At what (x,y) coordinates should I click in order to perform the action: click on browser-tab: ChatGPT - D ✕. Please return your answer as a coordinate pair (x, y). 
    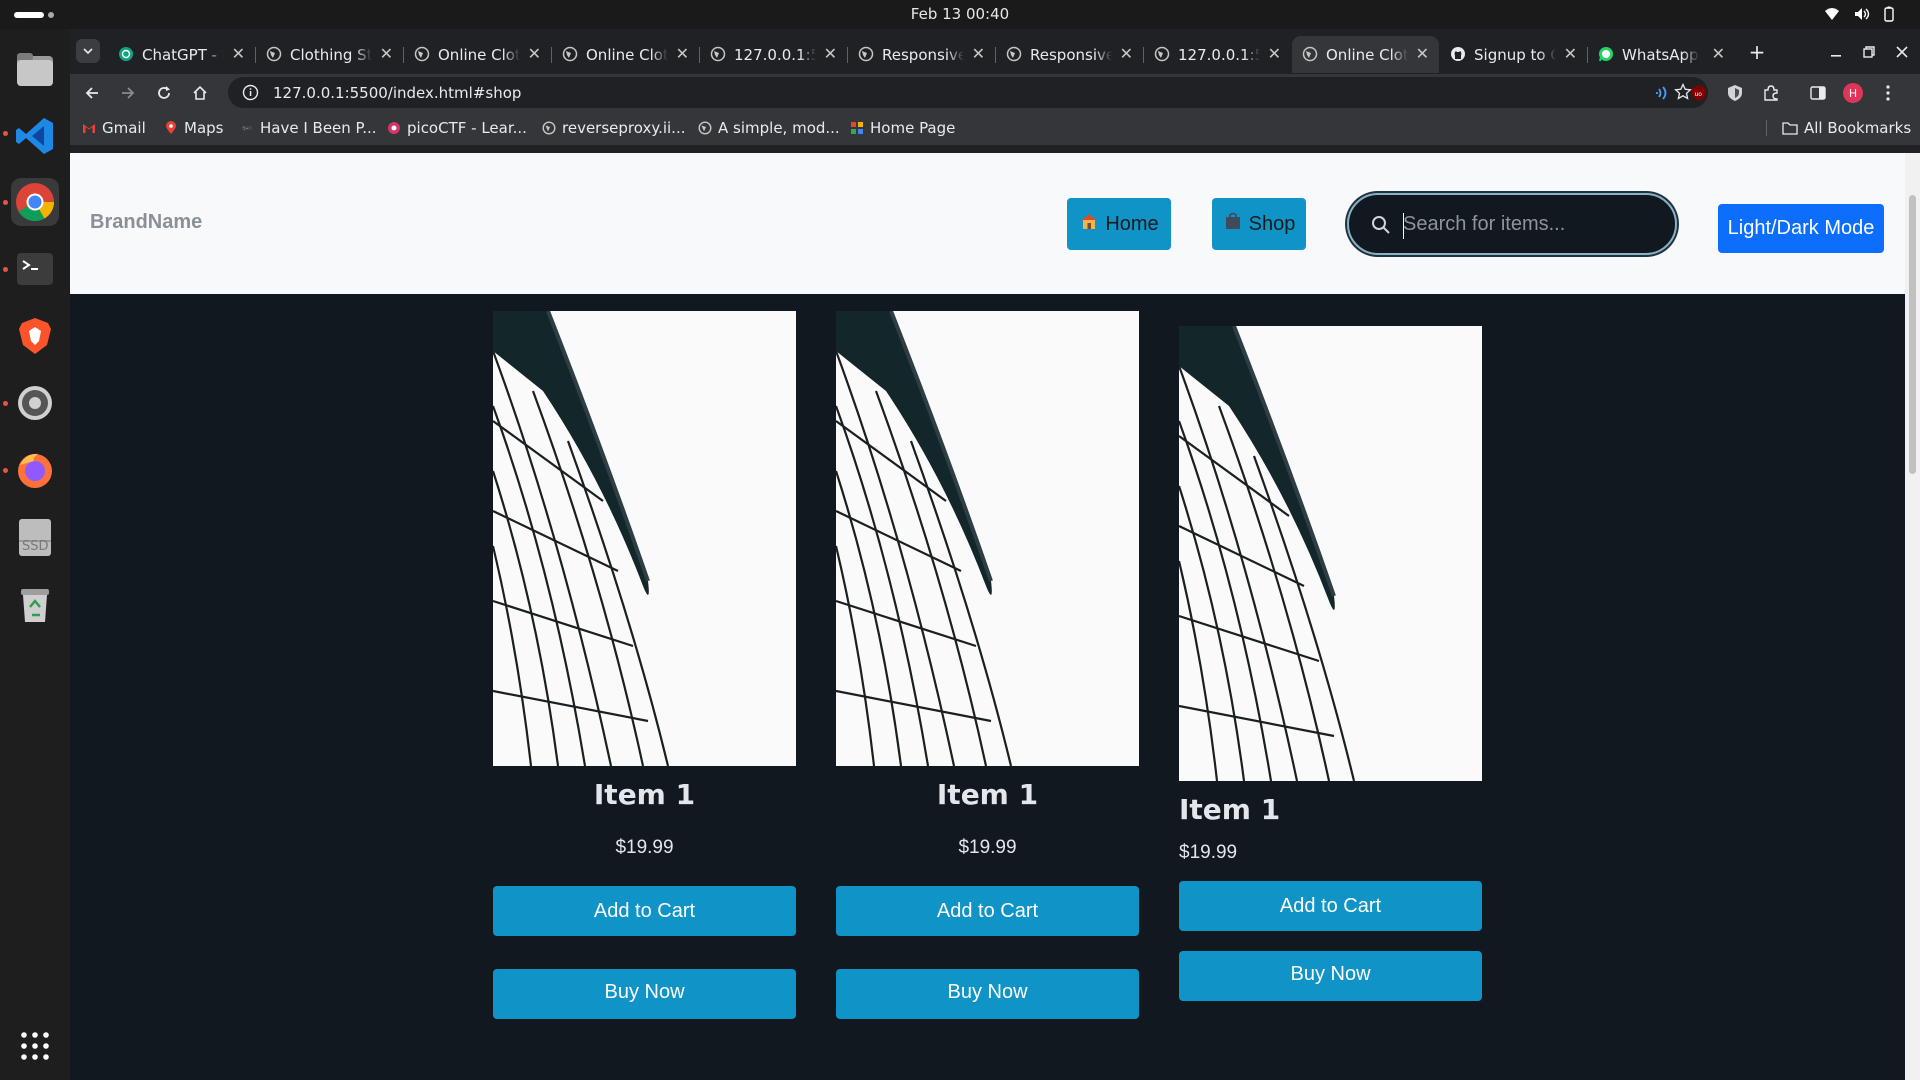
    Looking at the image, I should click on (181, 54).